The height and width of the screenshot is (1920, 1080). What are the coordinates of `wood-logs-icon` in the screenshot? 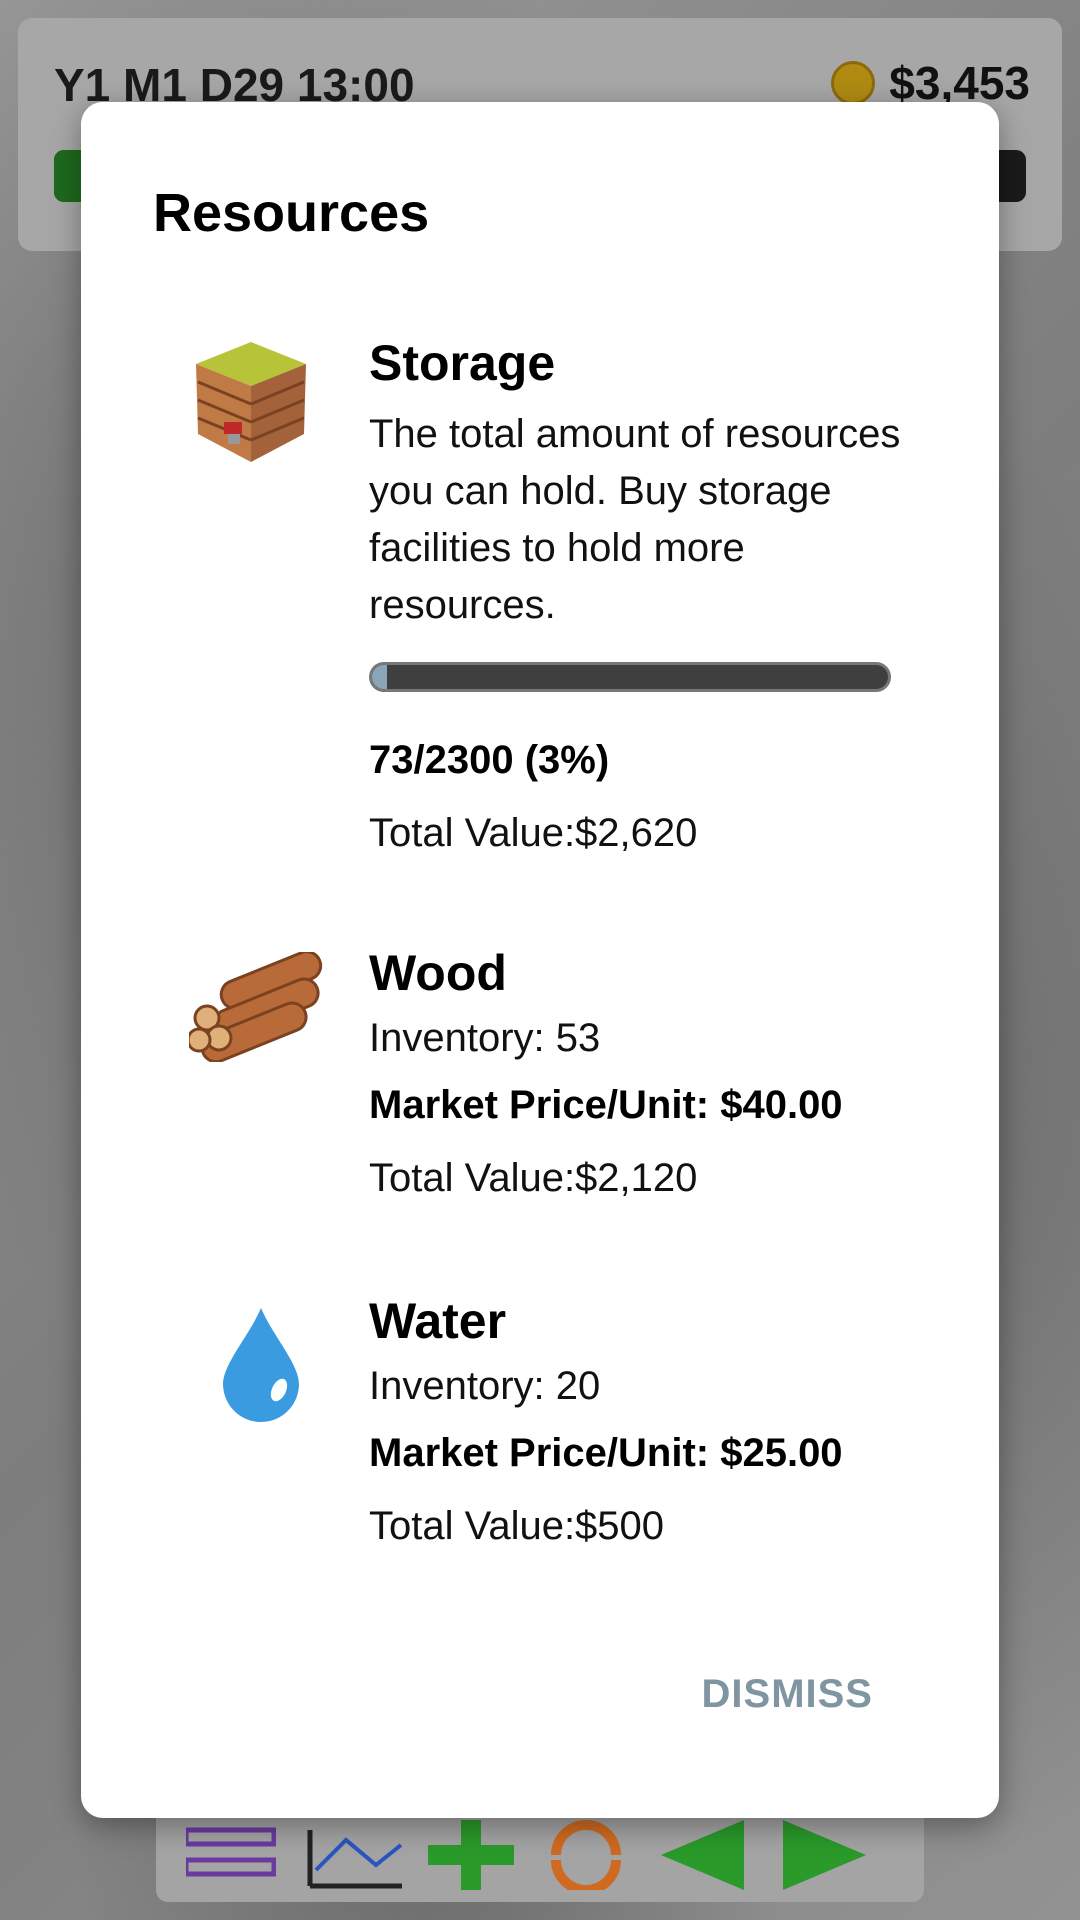 It's located at (256, 1007).